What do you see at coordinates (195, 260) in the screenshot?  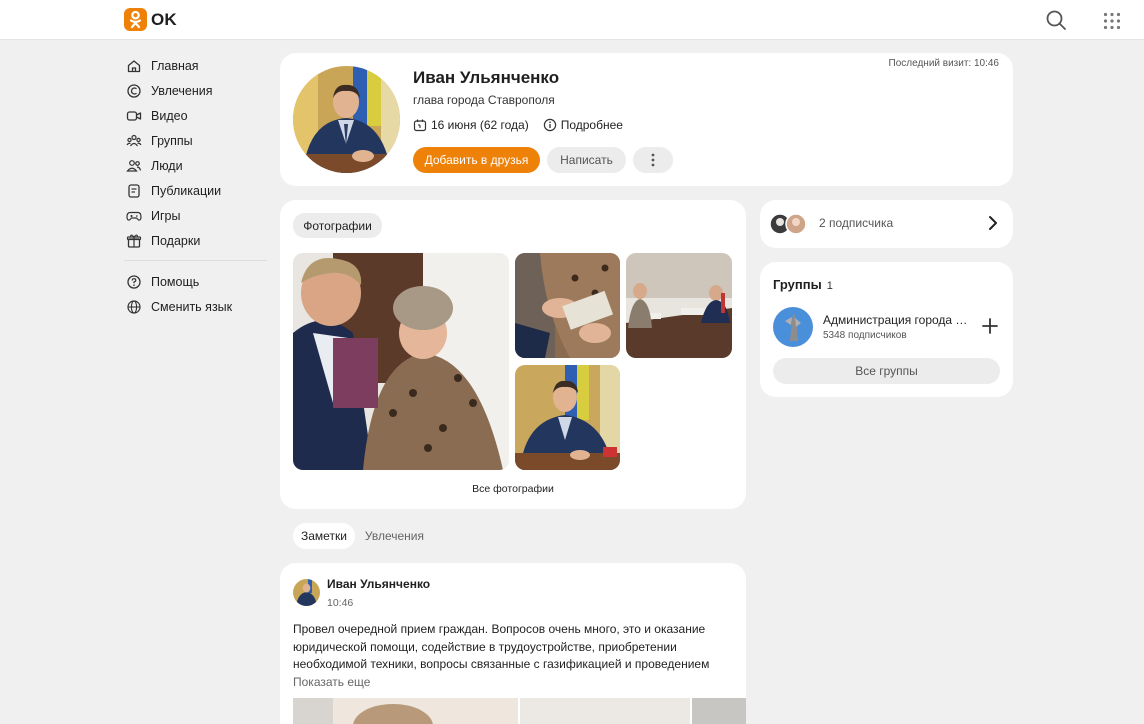 I see `sidebar-divider` at bounding box center [195, 260].